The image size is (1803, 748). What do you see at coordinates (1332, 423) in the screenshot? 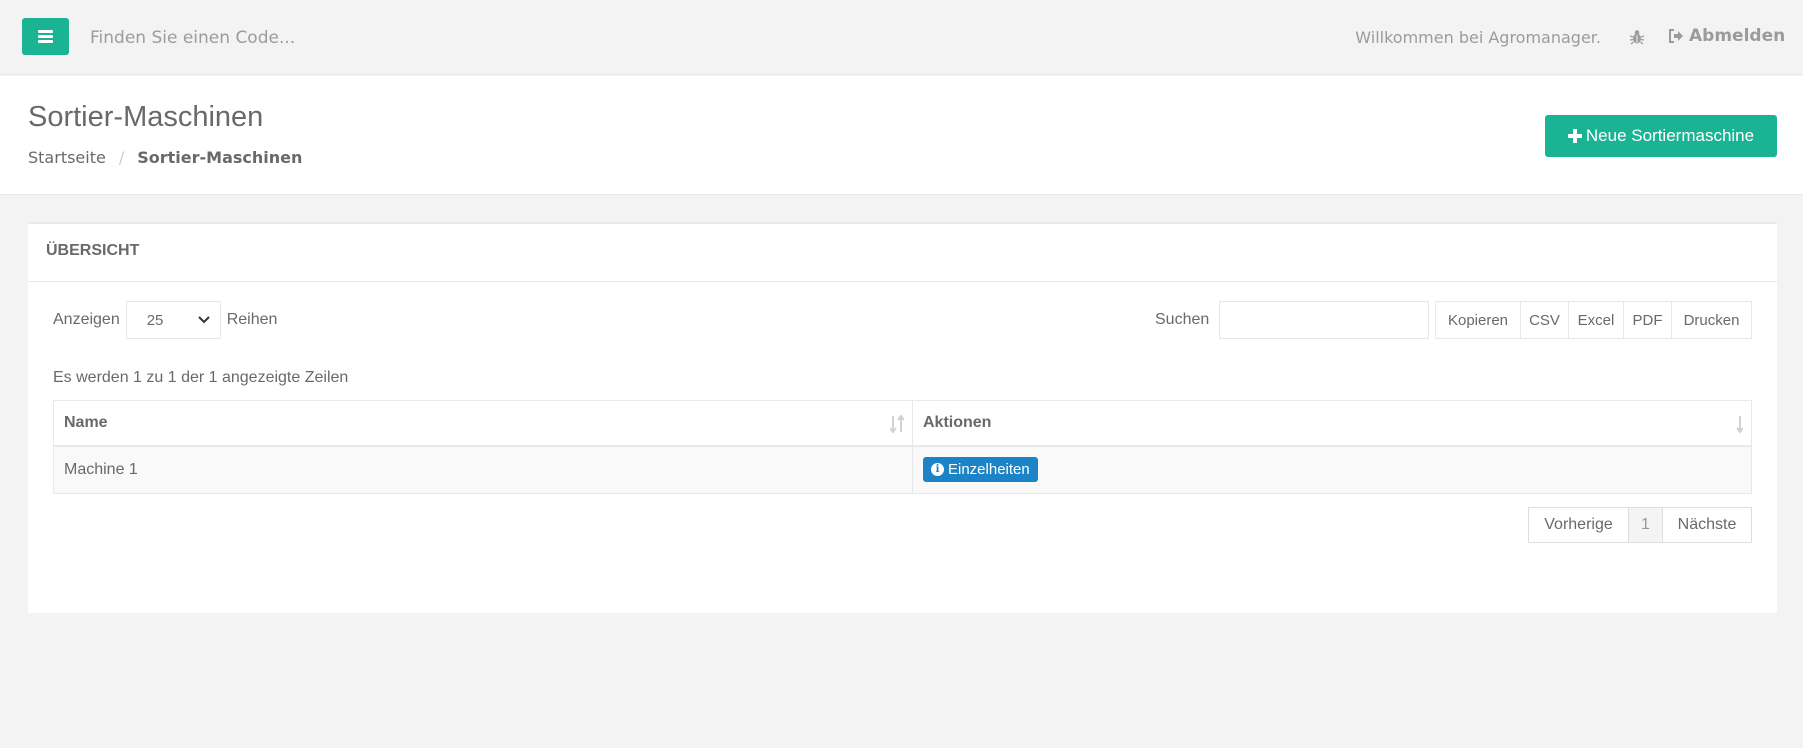
I see `column-header-actions: Aktionen` at bounding box center [1332, 423].